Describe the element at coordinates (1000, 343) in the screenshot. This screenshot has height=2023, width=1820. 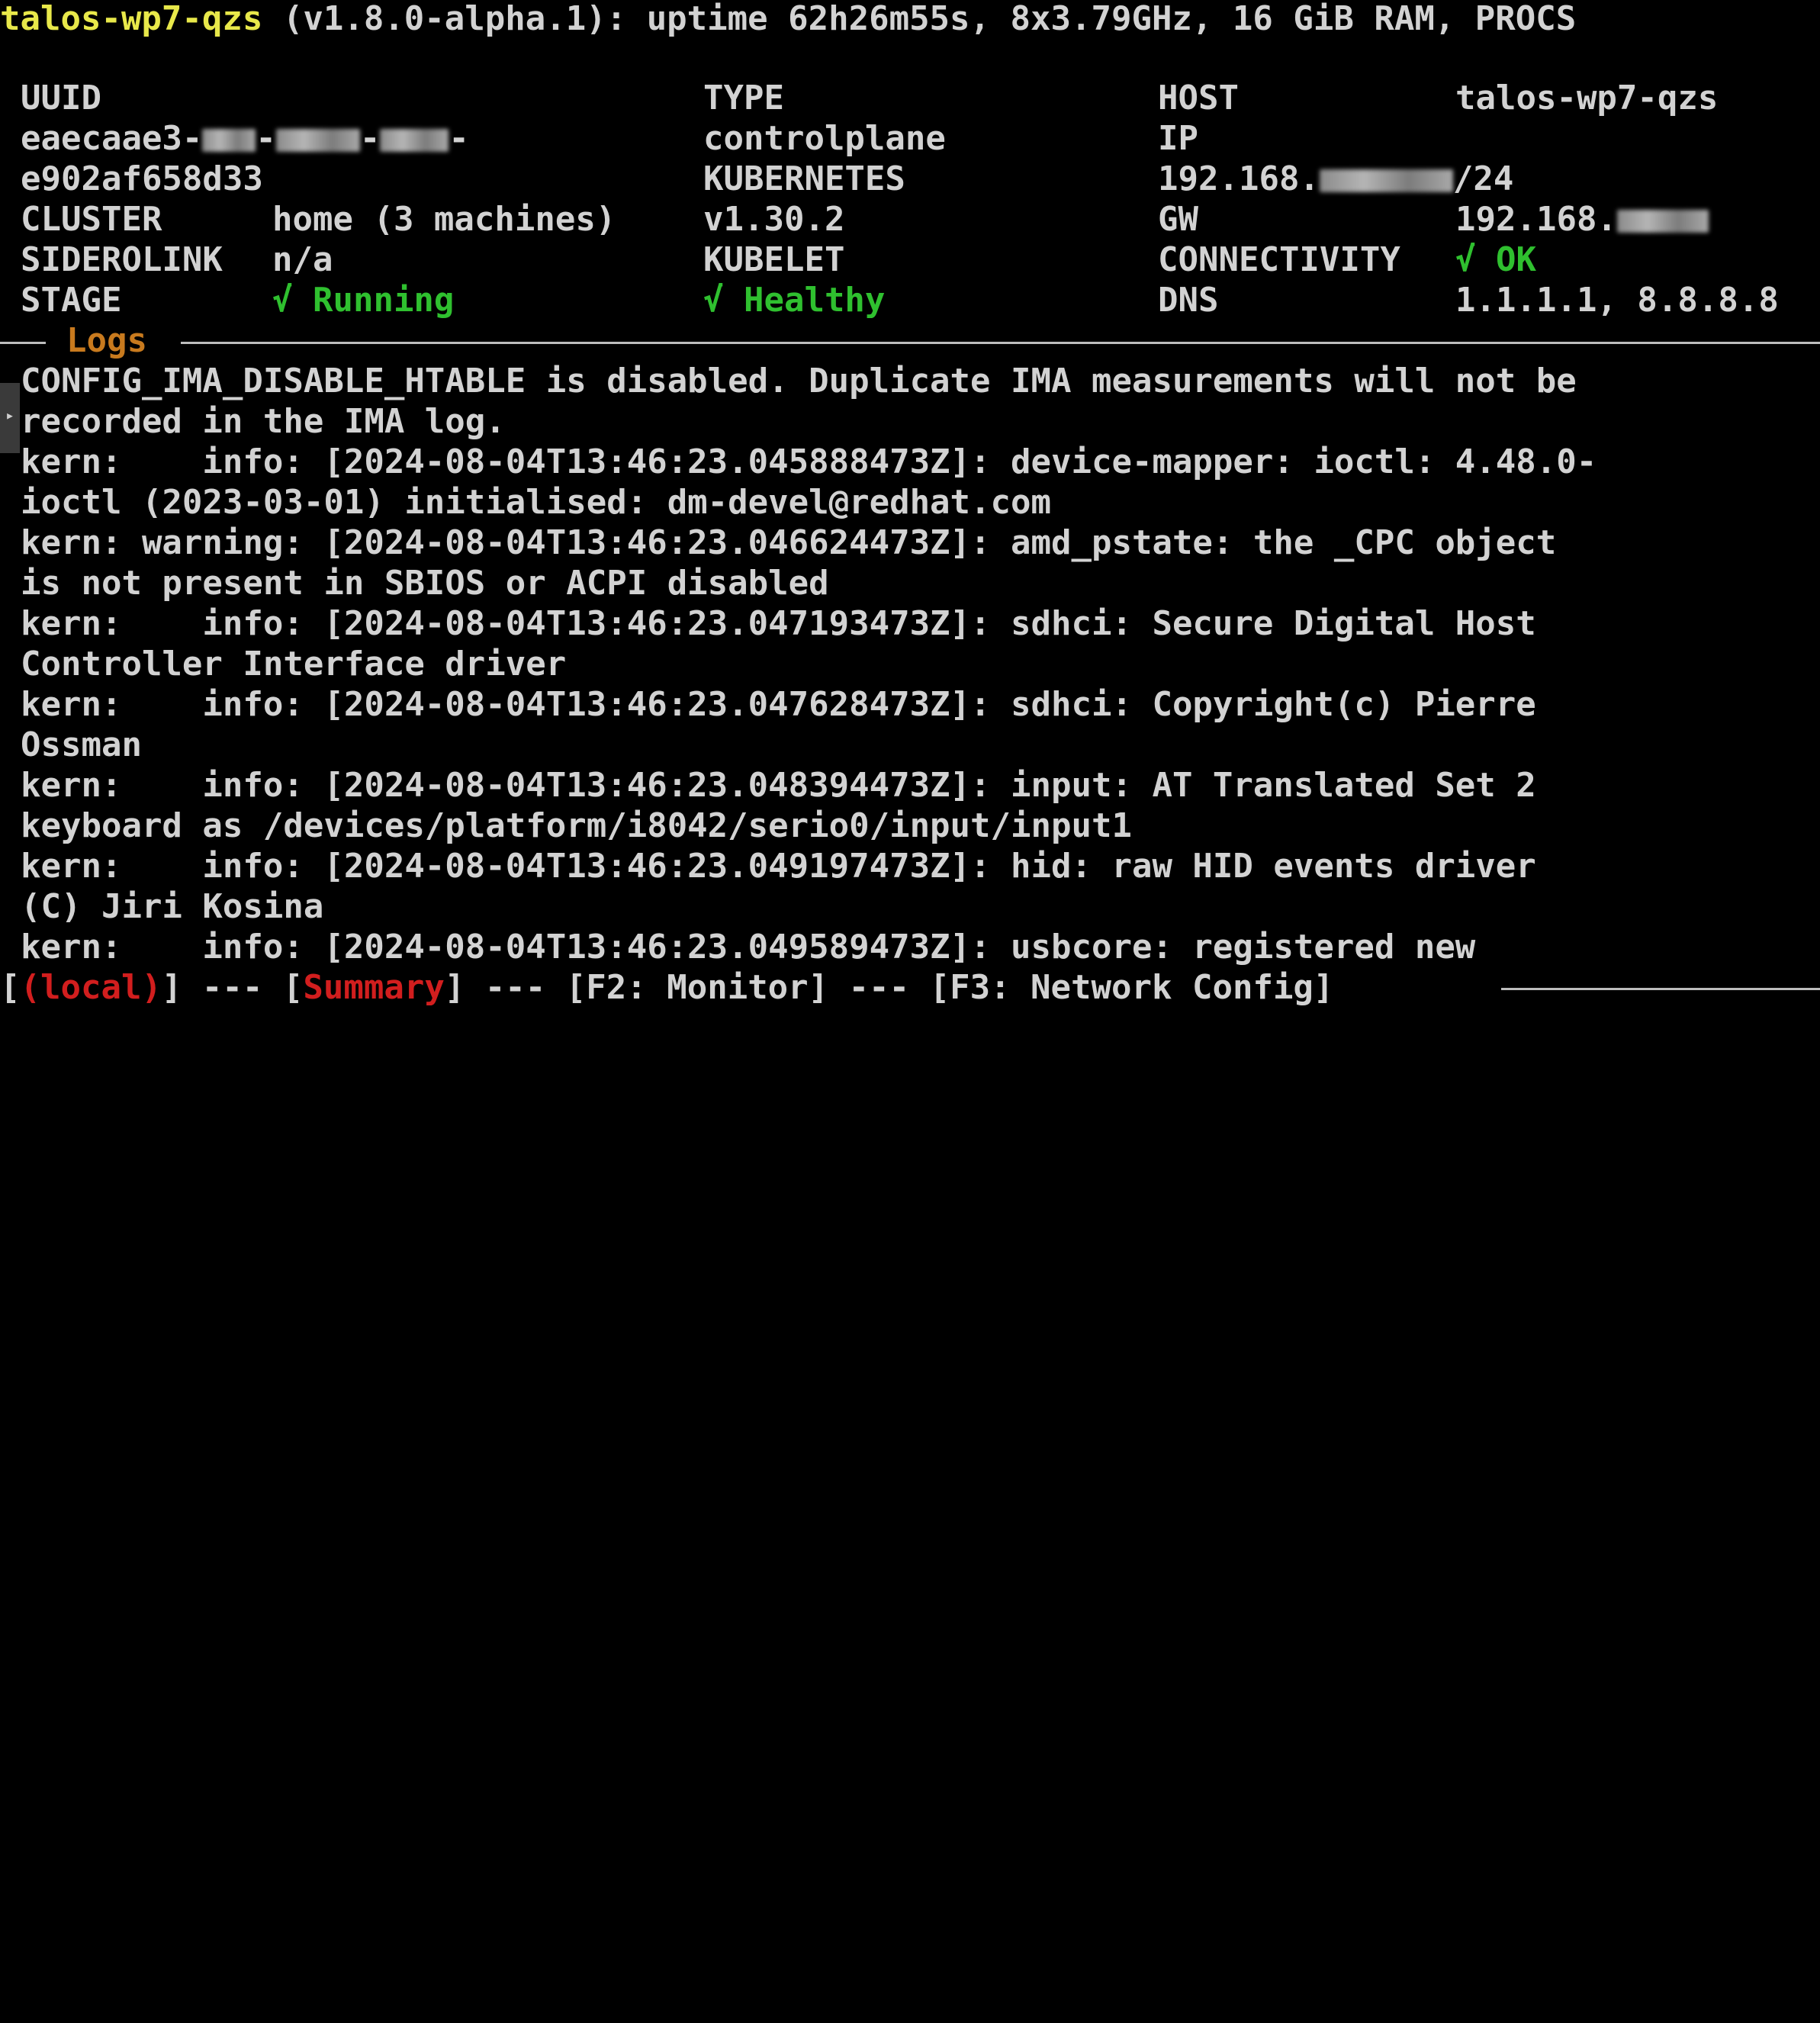
I see `logs-divider-right` at that location.